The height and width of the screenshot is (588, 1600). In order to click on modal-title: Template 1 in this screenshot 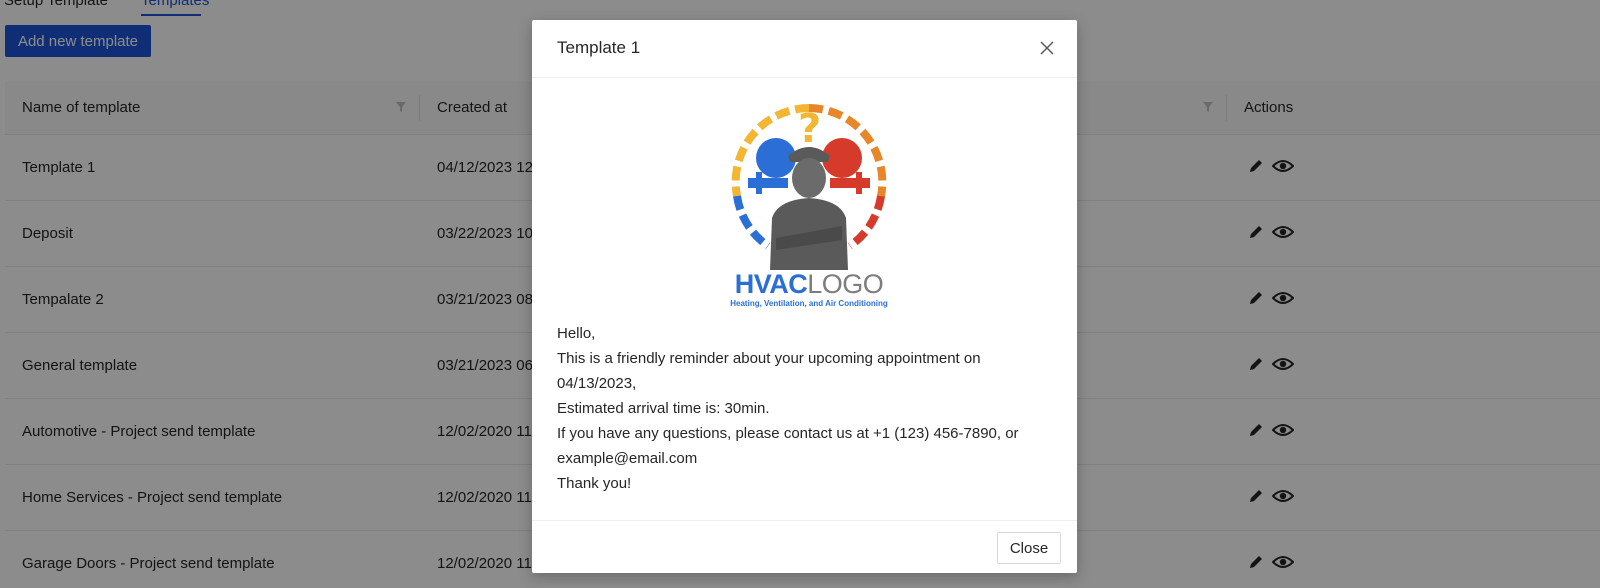, I will do `click(599, 47)`.